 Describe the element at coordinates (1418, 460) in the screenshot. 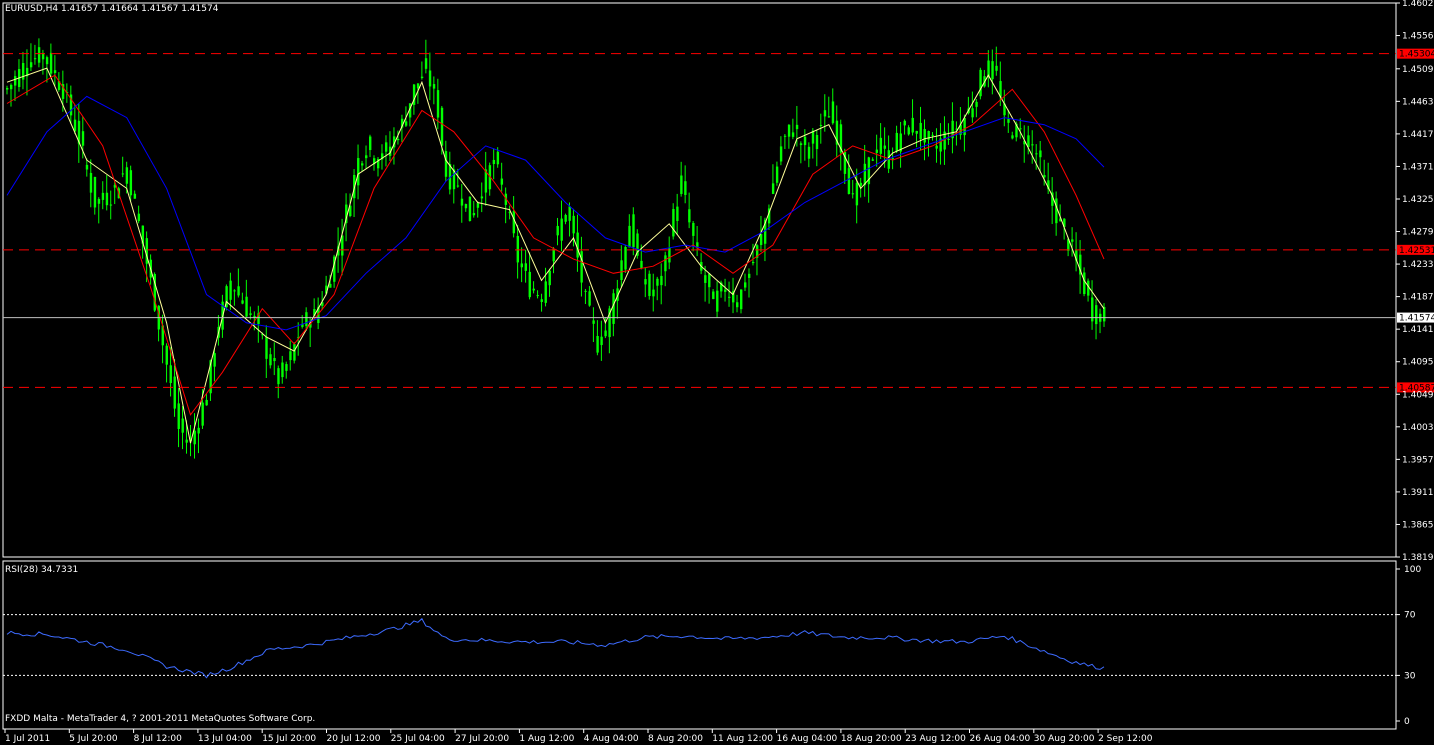

I see `price-axis-label: 1.39570` at that location.